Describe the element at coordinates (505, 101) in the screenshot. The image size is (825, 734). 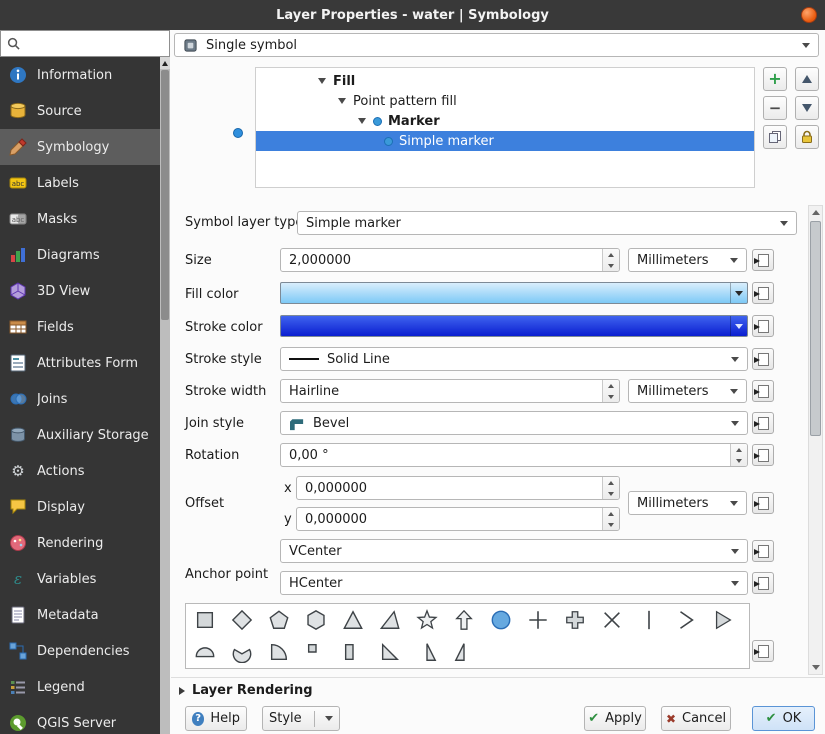
I see `tree-item-point-pattern-fill: Point pattern fill` at that location.